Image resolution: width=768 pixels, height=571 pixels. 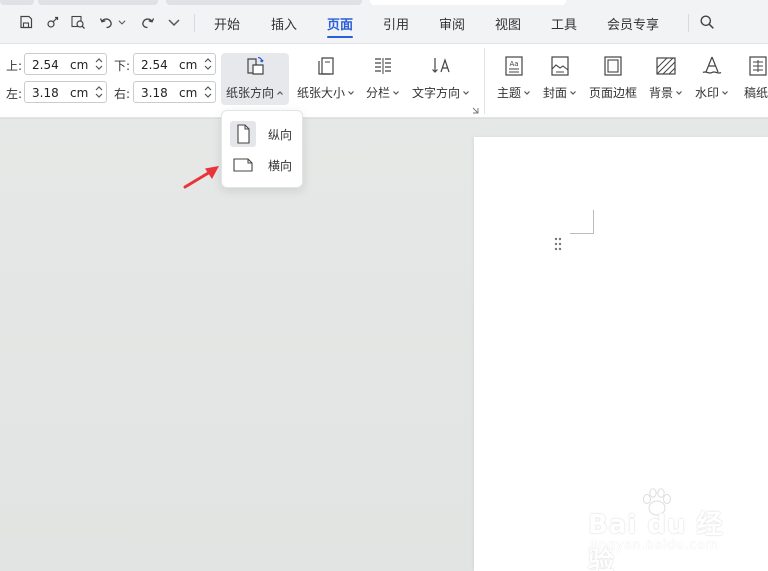 What do you see at coordinates (26, 22) in the screenshot?
I see `save-icon` at bounding box center [26, 22].